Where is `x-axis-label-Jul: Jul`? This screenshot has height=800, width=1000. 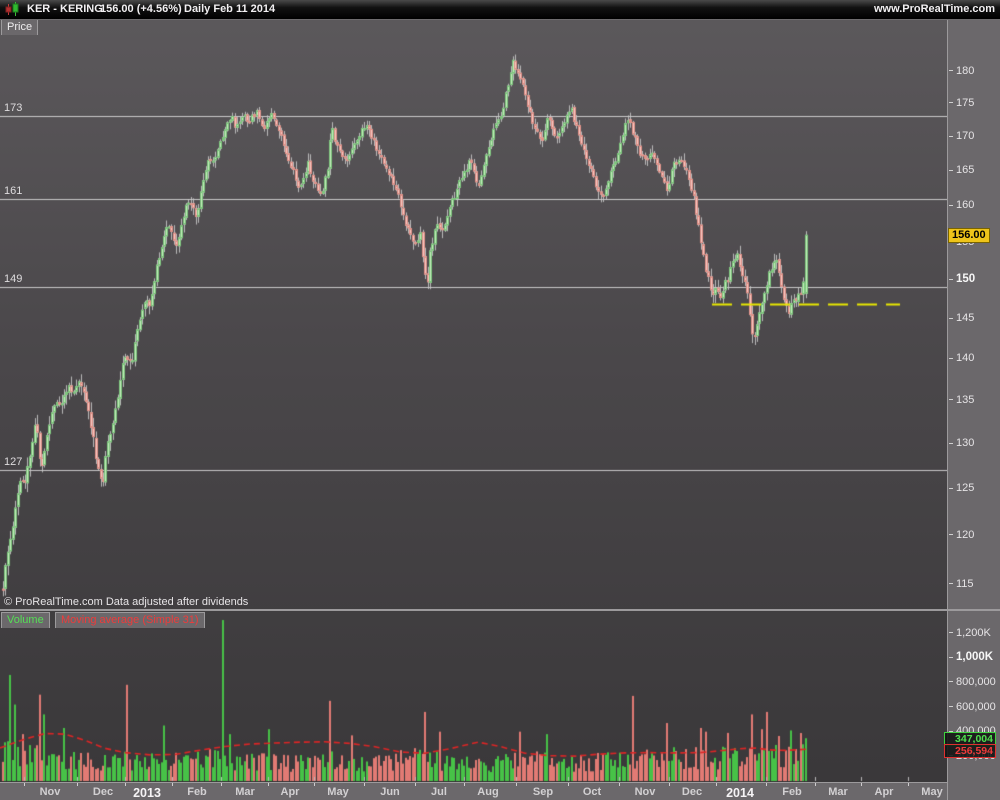
x-axis-label-Jul: Jul is located at coordinates (439, 792).